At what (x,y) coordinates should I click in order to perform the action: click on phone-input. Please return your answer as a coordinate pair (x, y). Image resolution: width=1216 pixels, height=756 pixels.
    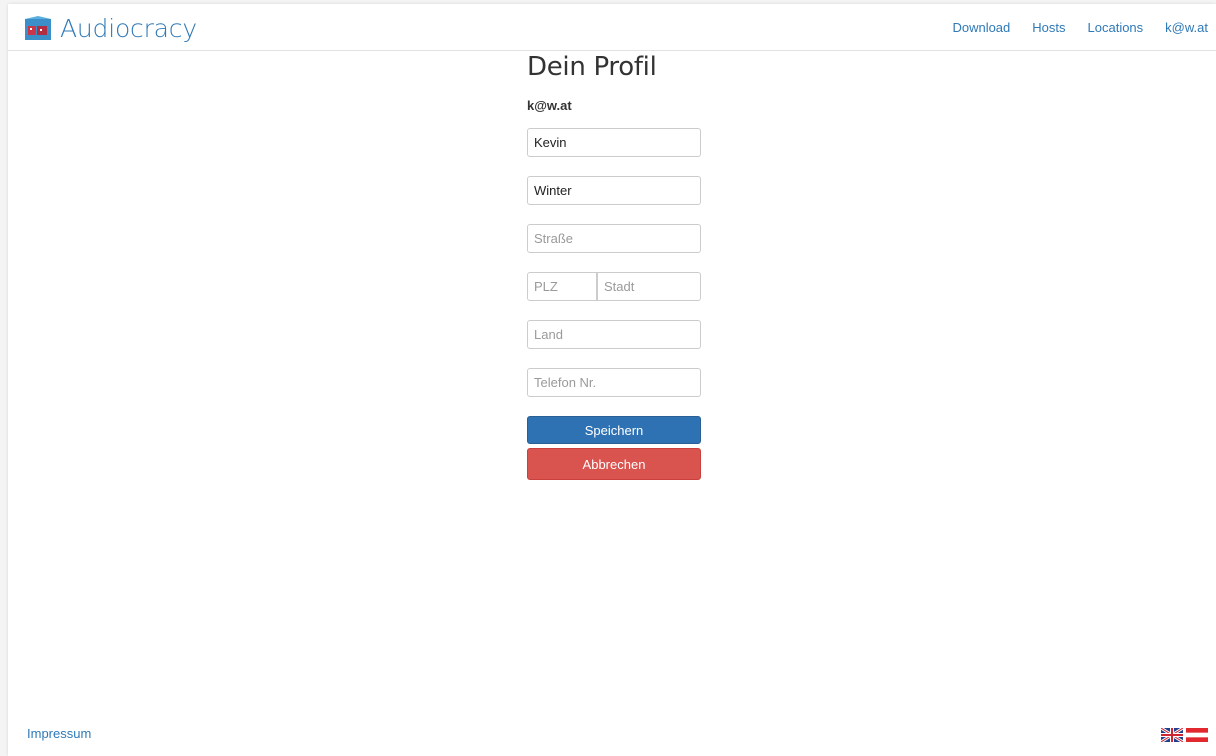
    Looking at the image, I should click on (614, 382).